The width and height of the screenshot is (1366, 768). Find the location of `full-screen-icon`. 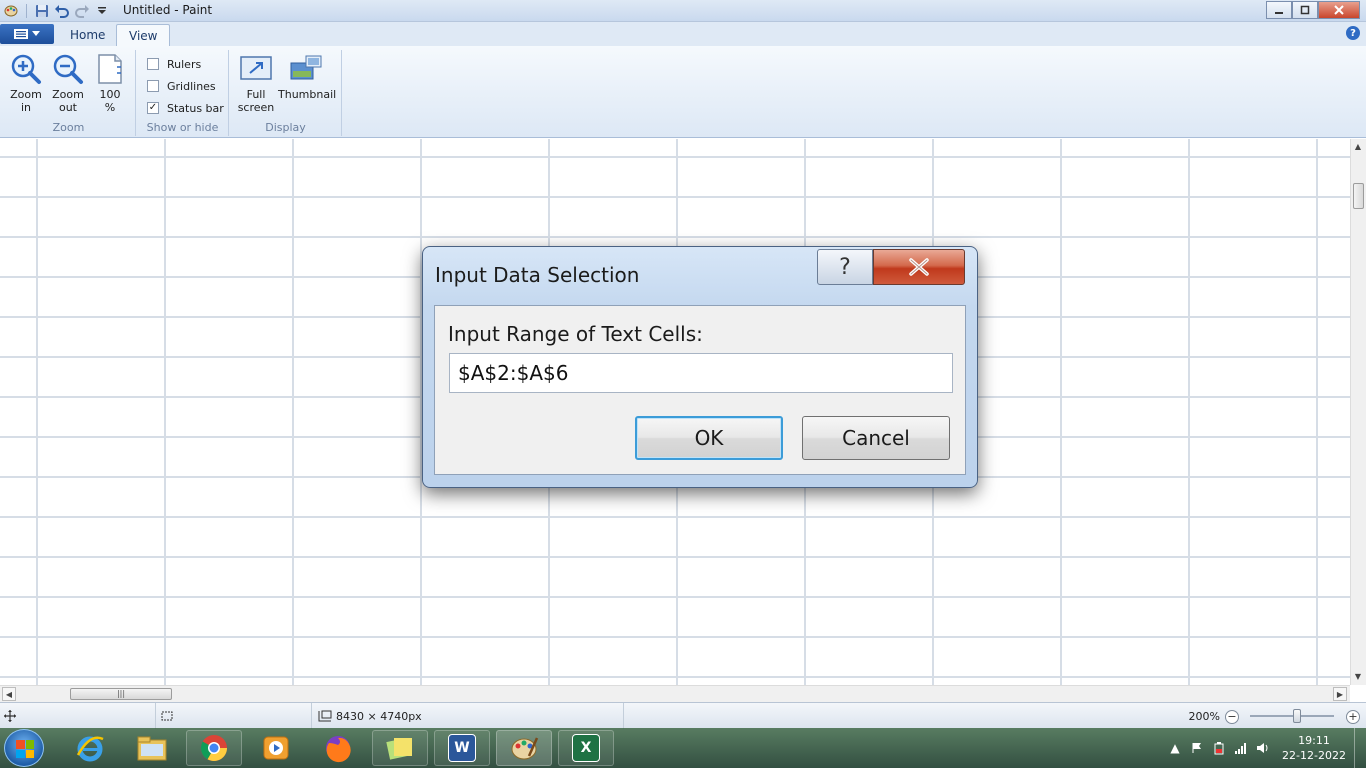

full-screen-icon is located at coordinates (256, 68).